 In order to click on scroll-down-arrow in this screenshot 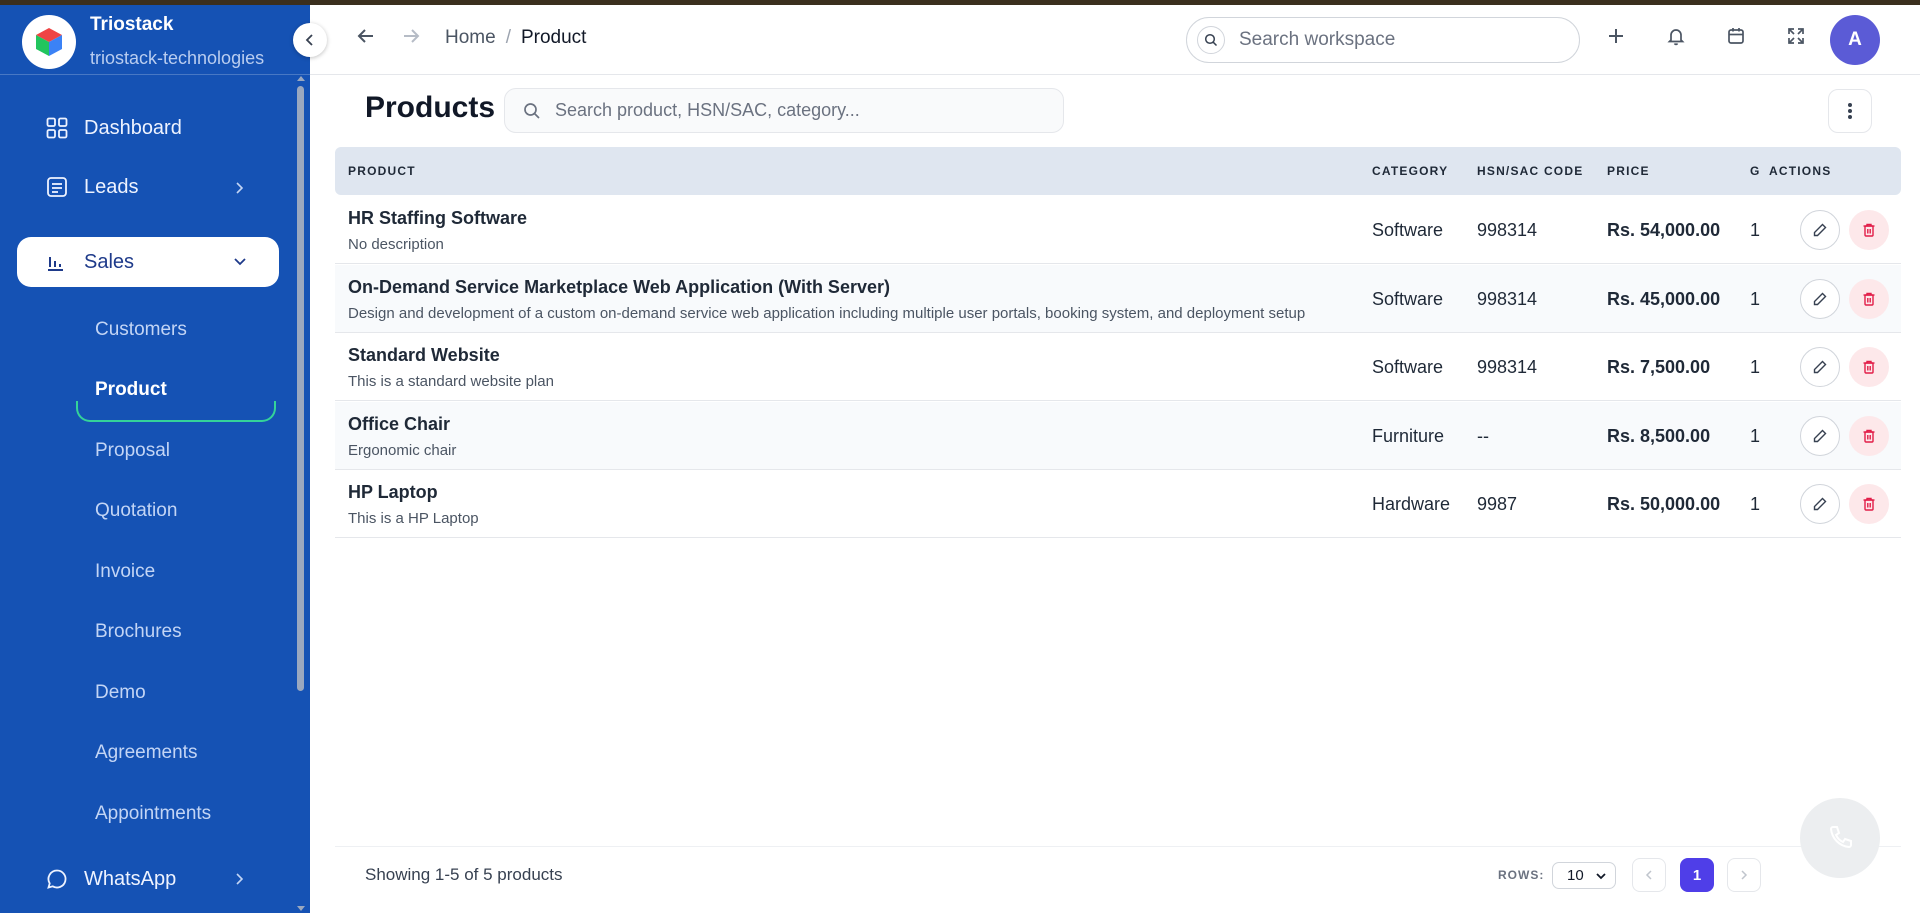, I will do `click(301, 908)`.